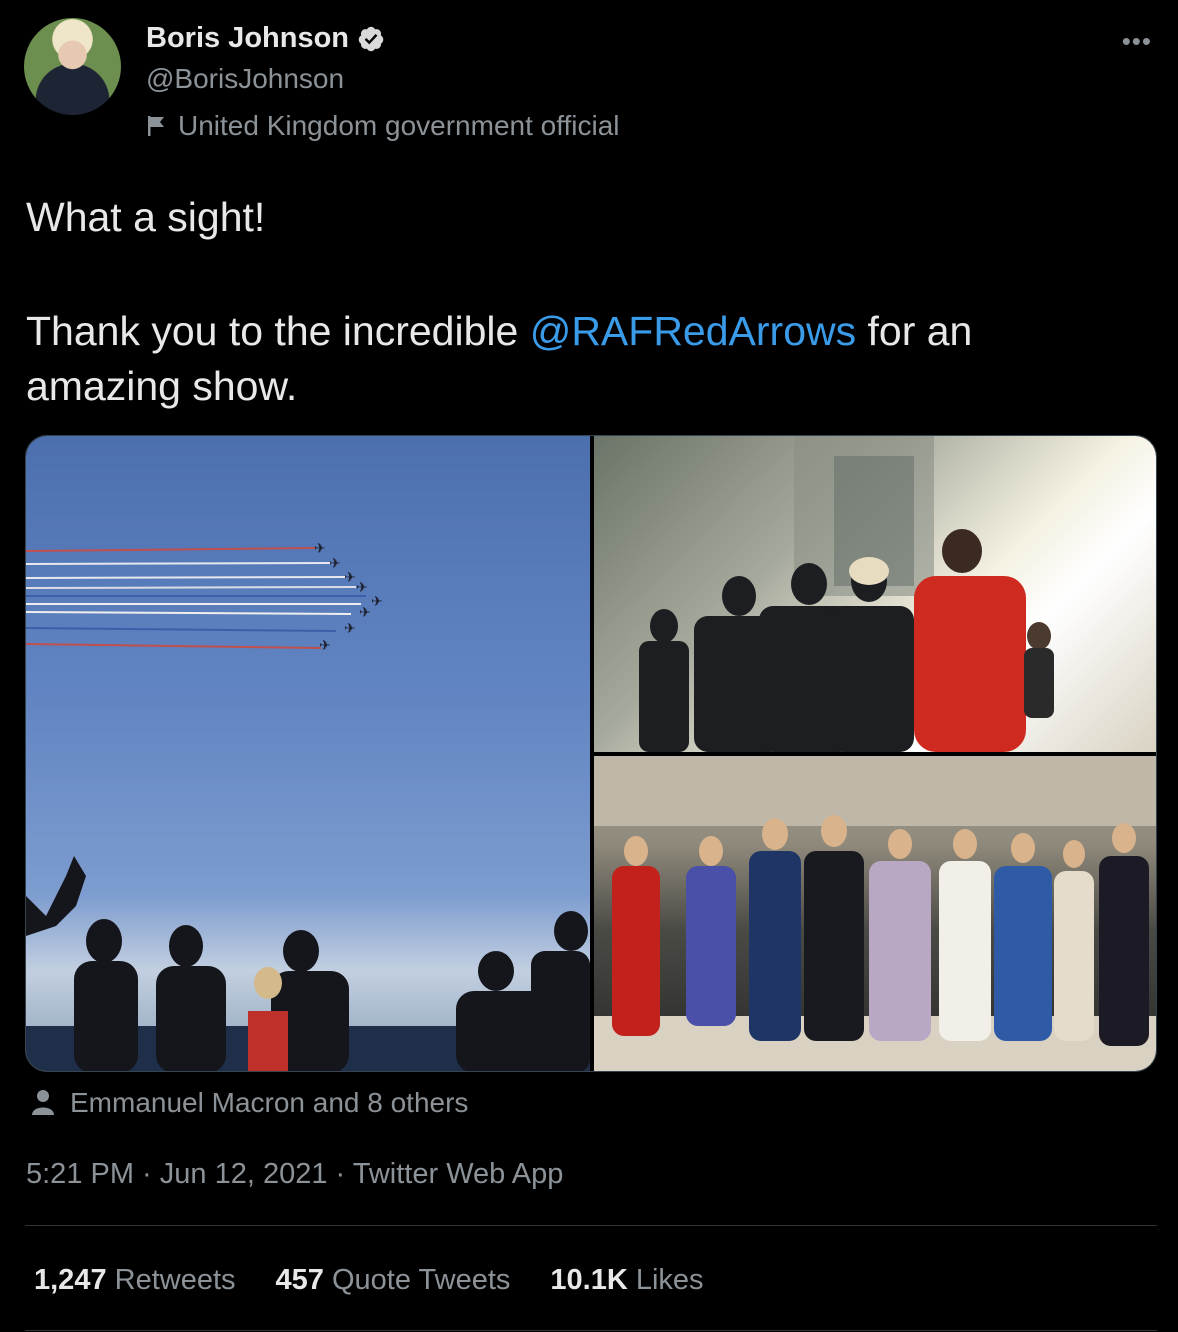 The height and width of the screenshot is (1332, 1178). What do you see at coordinates (371, 38) in the screenshot?
I see `verified-badge-icon` at bounding box center [371, 38].